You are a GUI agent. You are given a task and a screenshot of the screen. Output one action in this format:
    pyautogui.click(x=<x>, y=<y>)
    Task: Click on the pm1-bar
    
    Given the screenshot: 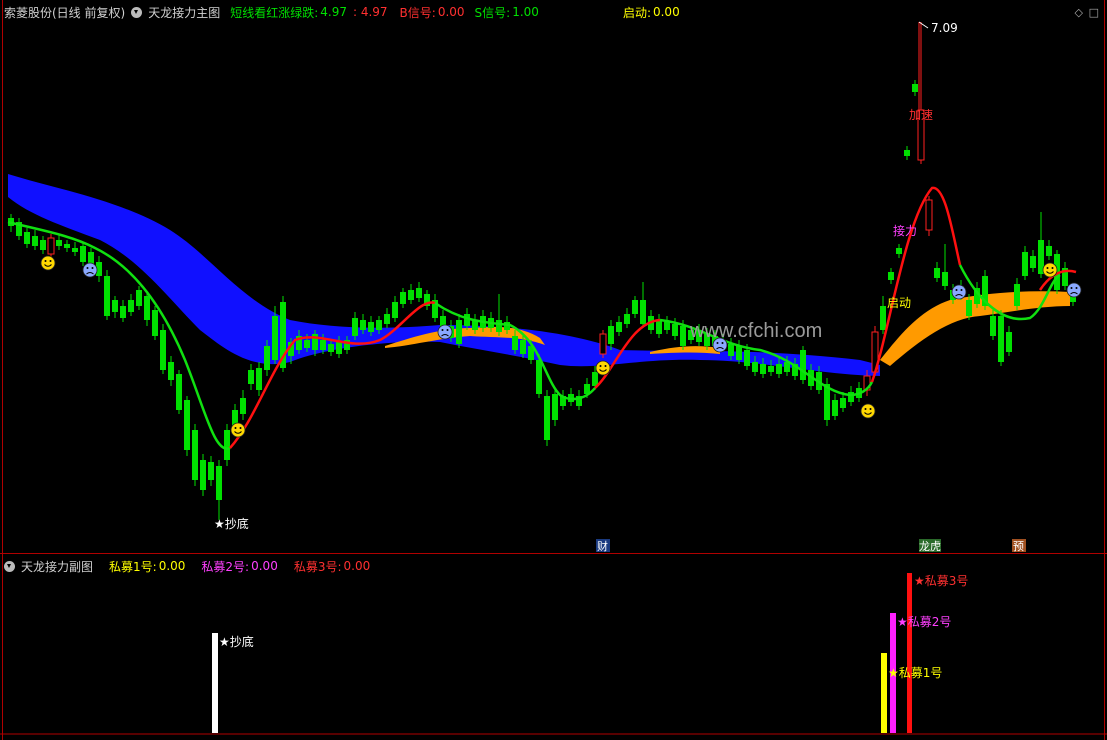 What is the action you would take?
    pyautogui.click(x=884, y=693)
    